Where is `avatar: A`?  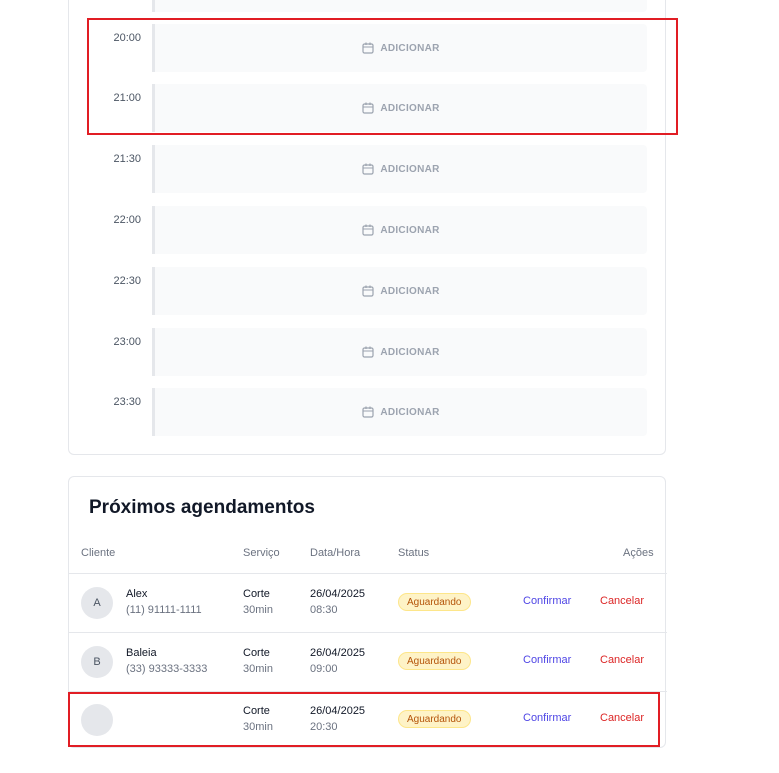 avatar: A is located at coordinates (97, 603).